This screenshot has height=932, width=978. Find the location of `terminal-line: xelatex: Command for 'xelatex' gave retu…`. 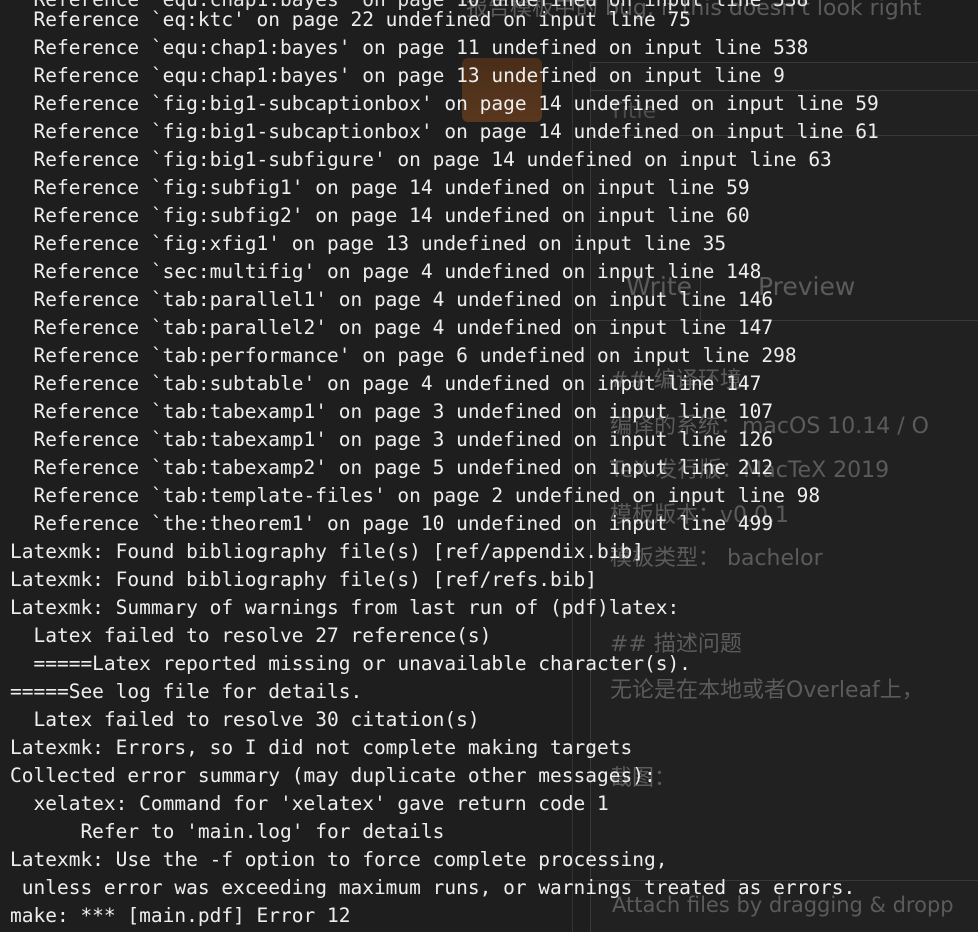

terminal-line: xelatex: Command for 'xelatex' gave retu… is located at coordinates (309, 803).